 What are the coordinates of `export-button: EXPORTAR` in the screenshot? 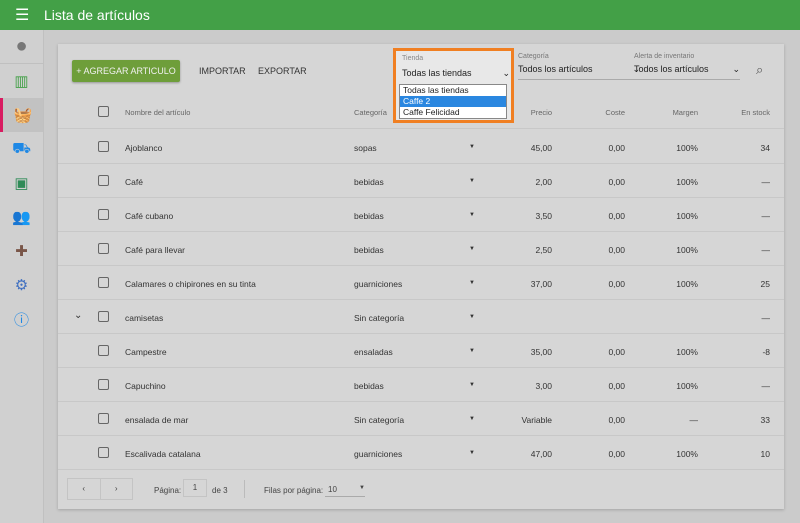 It's located at (282, 71).